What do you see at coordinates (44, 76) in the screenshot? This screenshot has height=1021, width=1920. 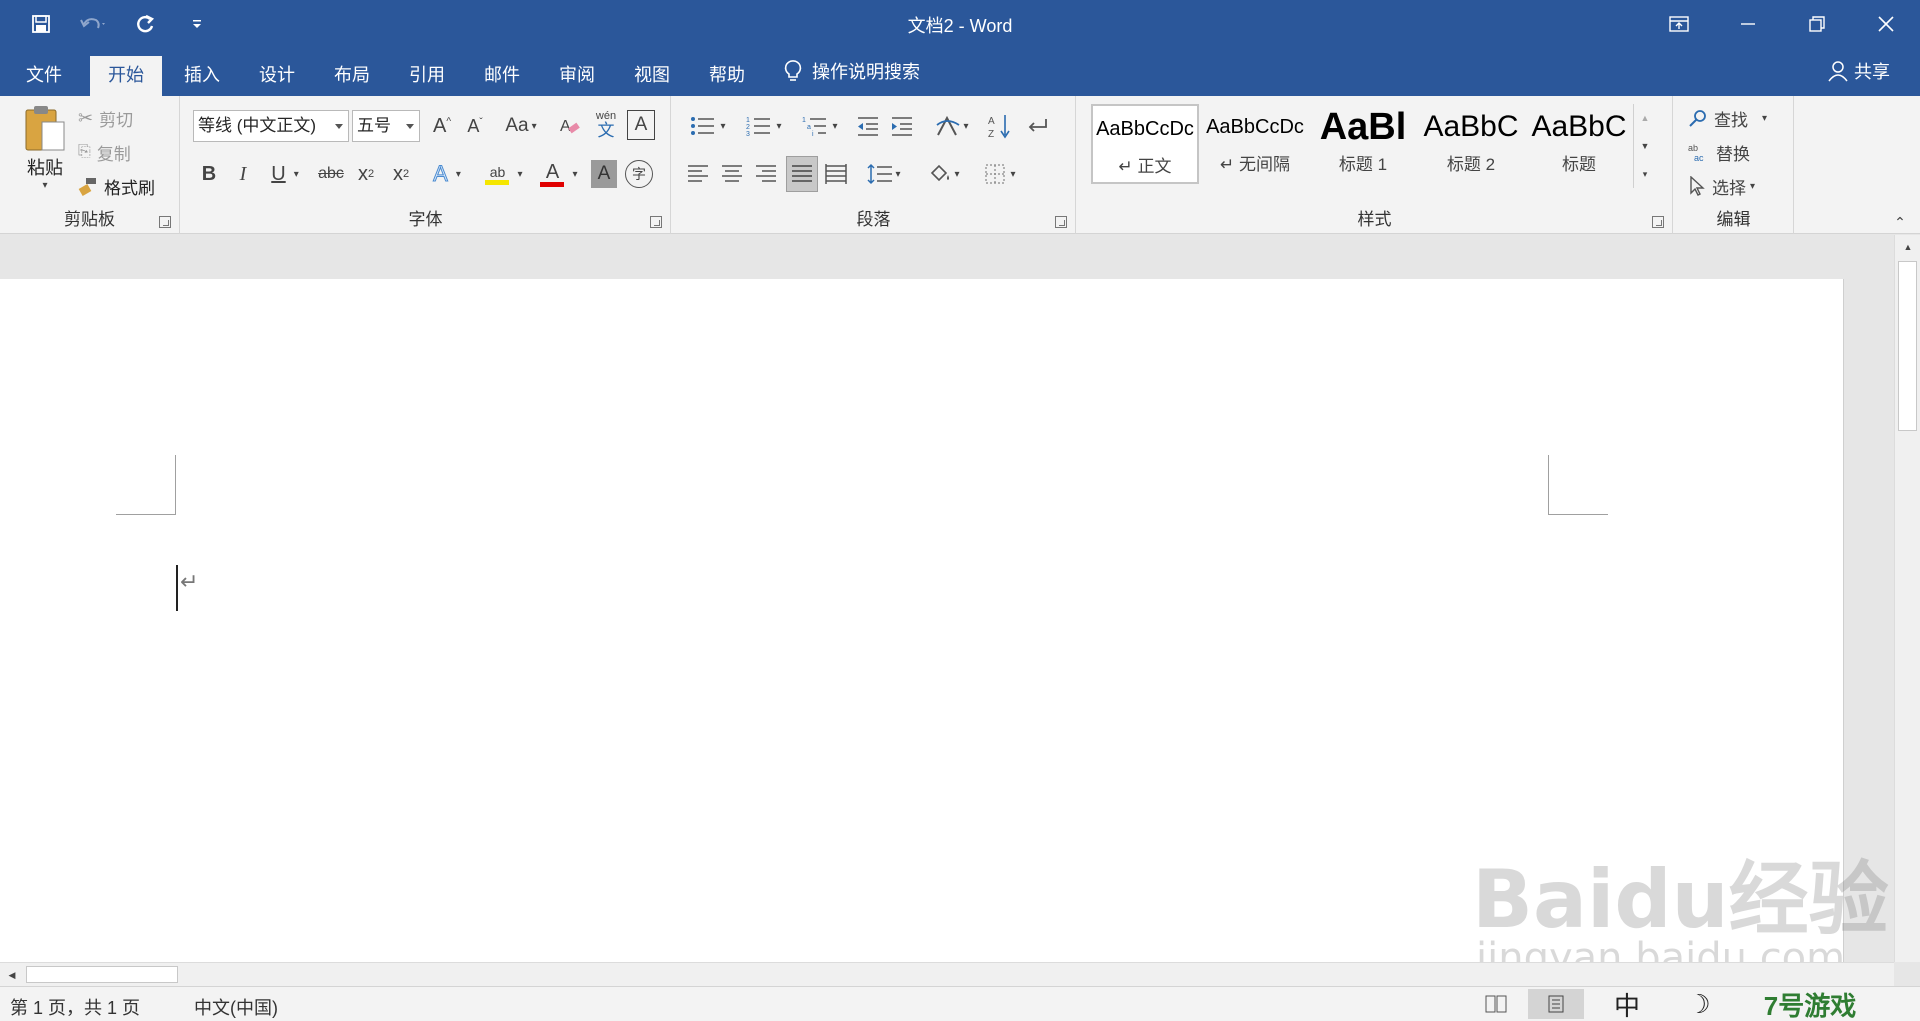 I see `tab-file: 文件` at bounding box center [44, 76].